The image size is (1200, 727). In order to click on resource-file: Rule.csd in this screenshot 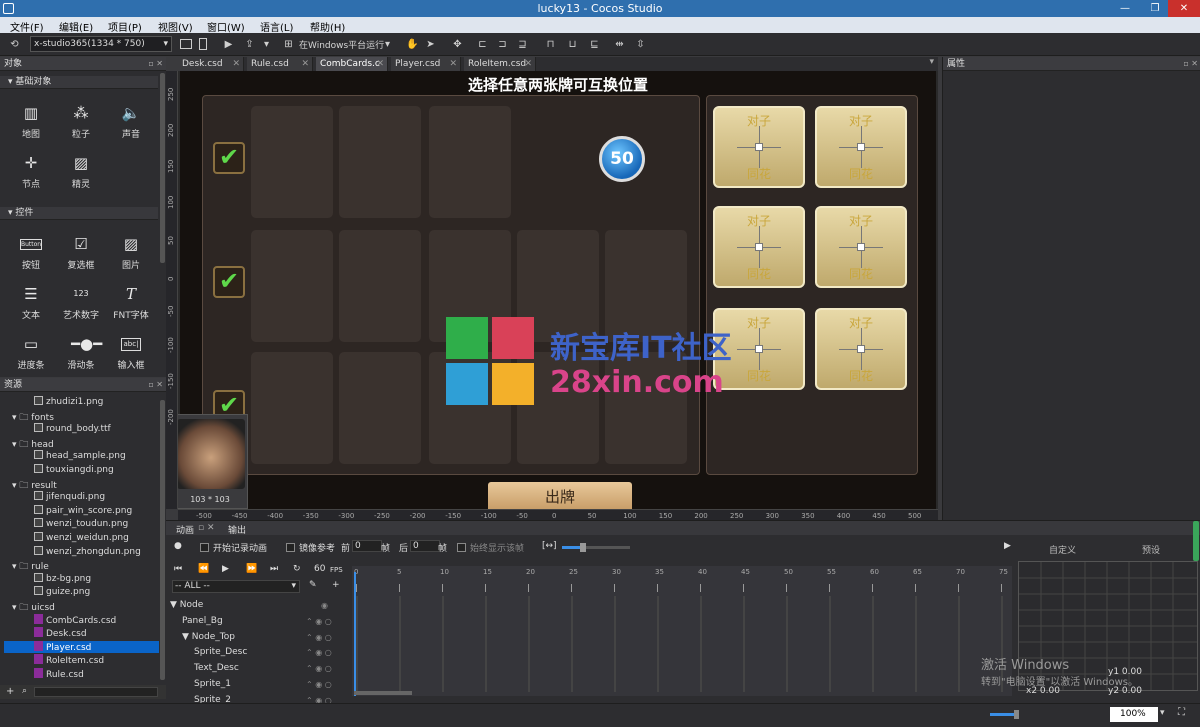, I will do `click(59, 674)`.